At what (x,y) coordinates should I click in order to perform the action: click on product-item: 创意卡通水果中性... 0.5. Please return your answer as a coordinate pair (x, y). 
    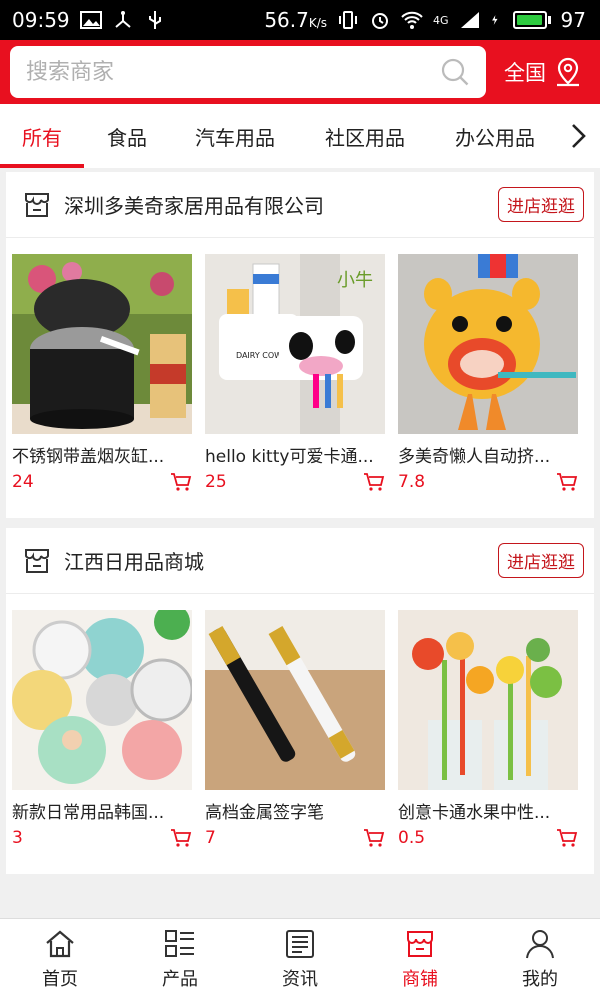
    Looking at the image, I should click on (488, 729).